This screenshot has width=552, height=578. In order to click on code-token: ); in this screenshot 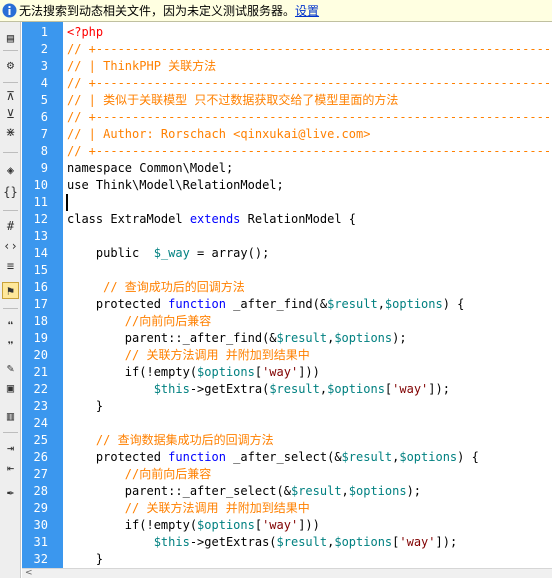, I will do `click(414, 491)`.